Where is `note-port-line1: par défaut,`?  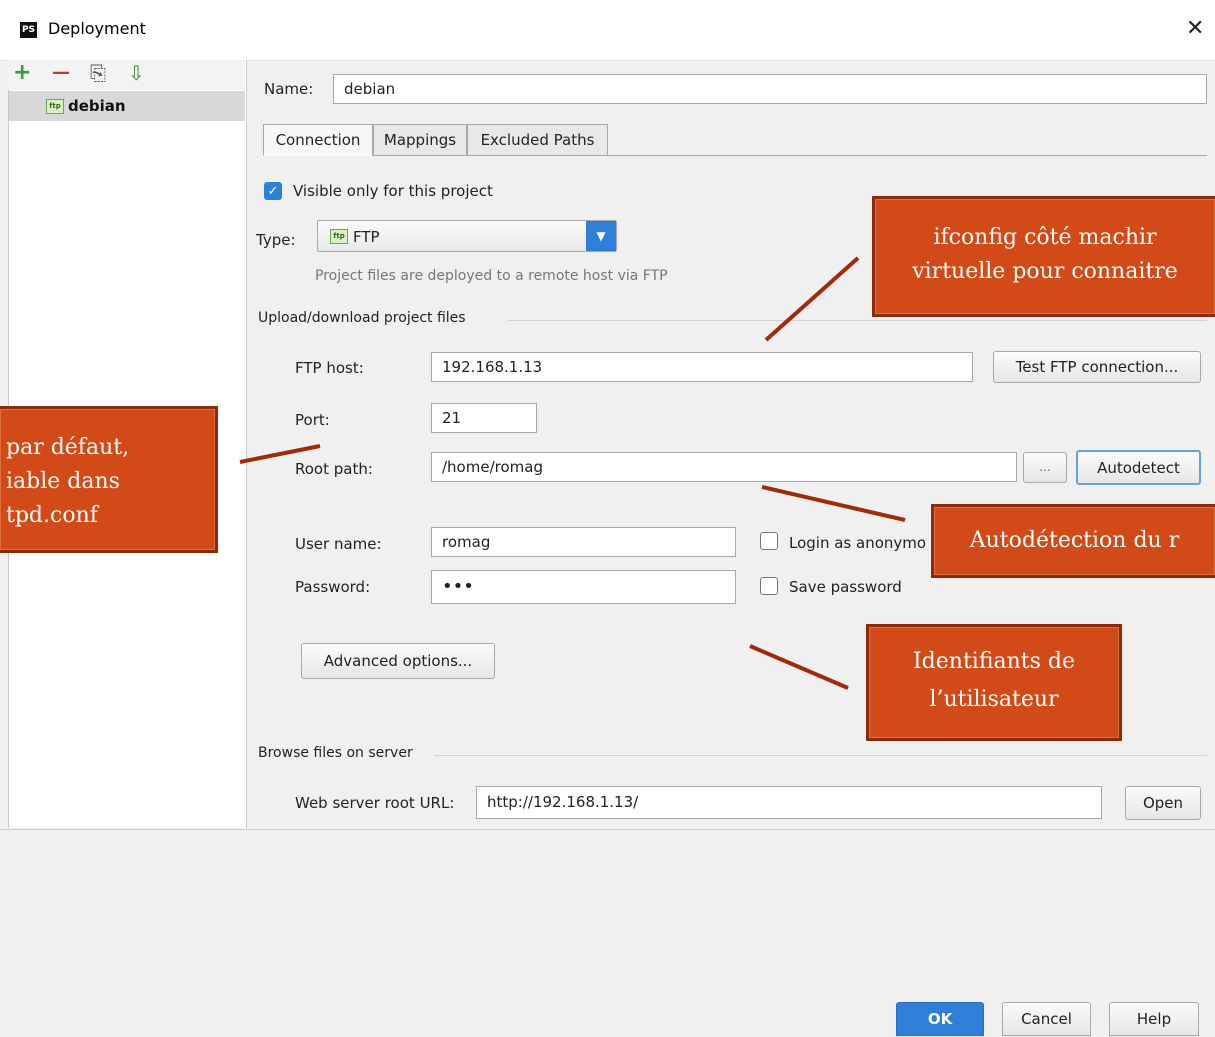
note-port-line1: par défaut, is located at coordinates (68, 447).